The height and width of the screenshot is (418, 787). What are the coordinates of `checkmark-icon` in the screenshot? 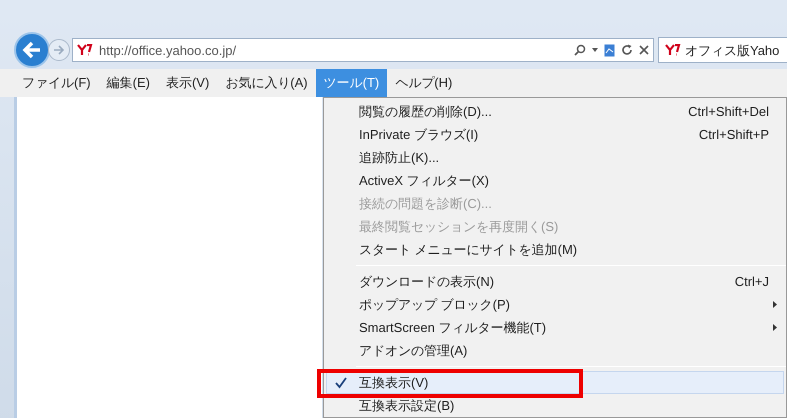 It's located at (341, 382).